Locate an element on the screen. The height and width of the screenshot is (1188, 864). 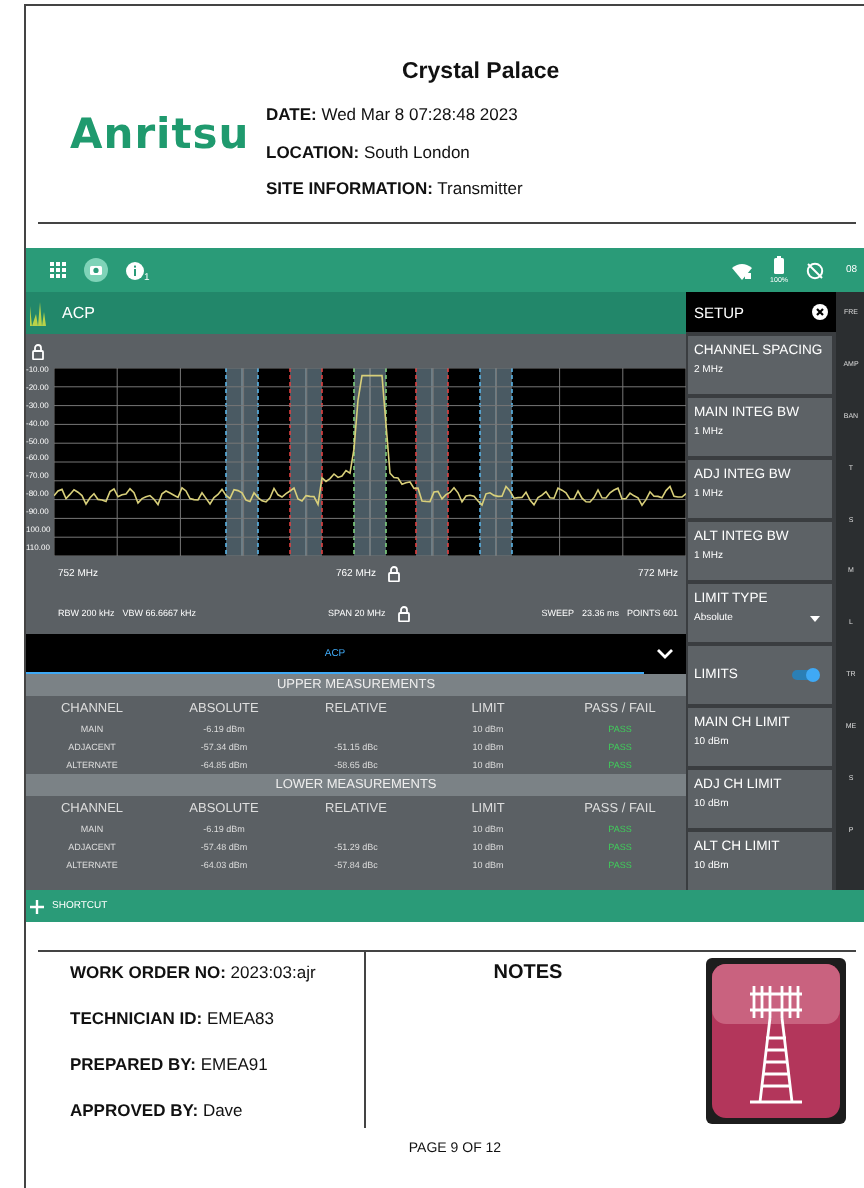
grid-menu-icon is located at coordinates (58, 270).